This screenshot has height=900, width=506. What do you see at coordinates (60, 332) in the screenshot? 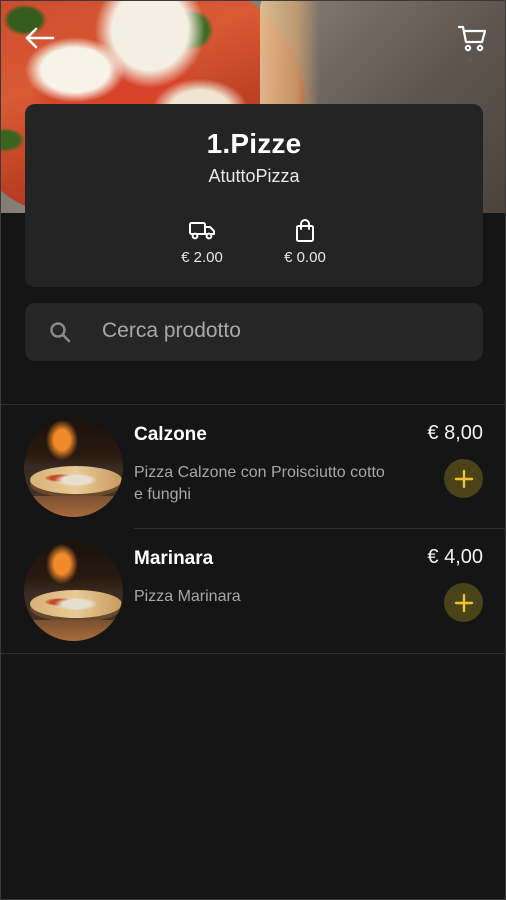
I see `search-icon` at bounding box center [60, 332].